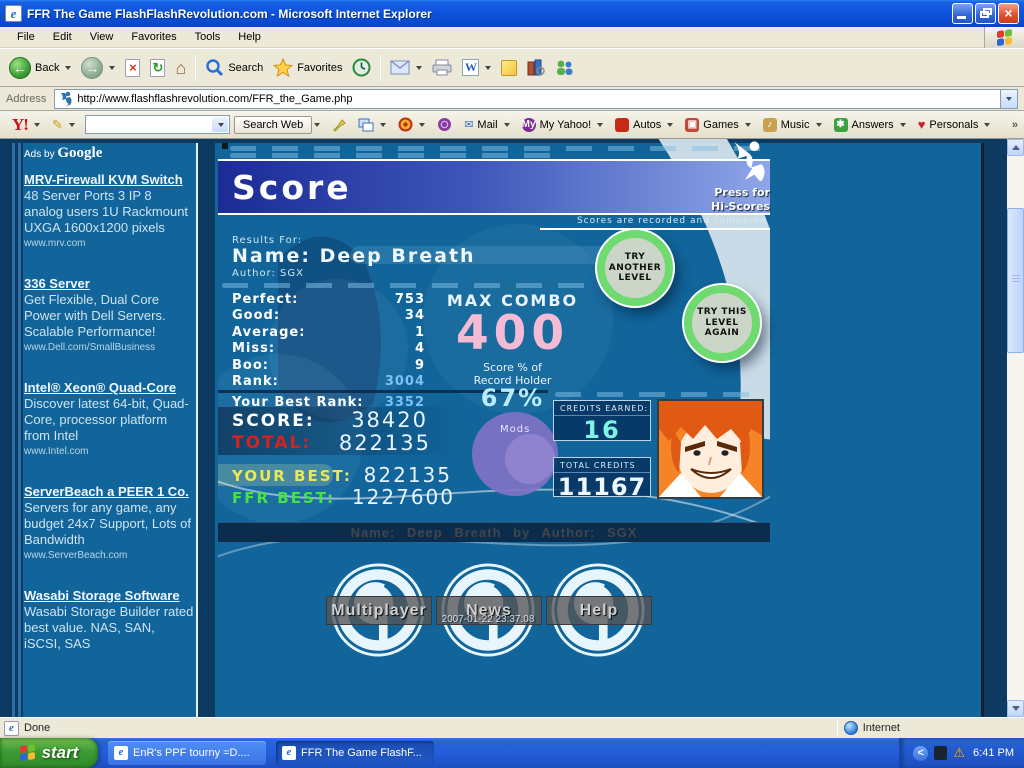 Image resolution: width=1024 pixels, height=768 pixels. Describe the element at coordinates (404, 381) in the screenshot. I see `stat-value: 3004` at that location.